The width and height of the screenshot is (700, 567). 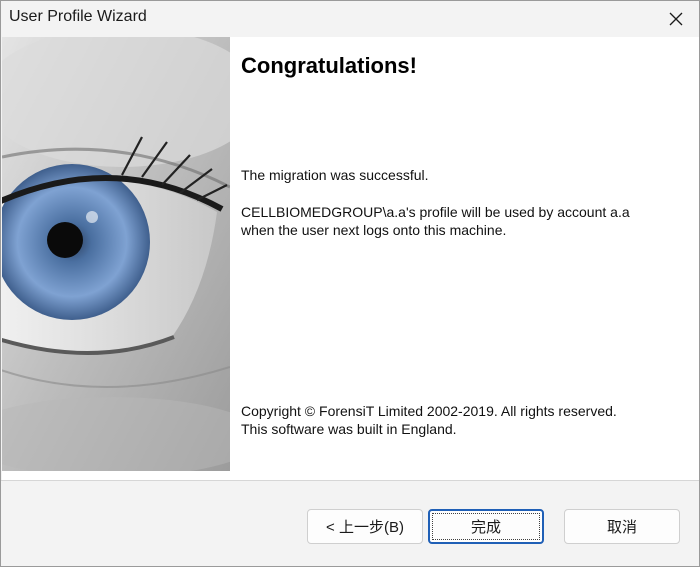 What do you see at coordinates (78, 16) in the screenshot?
I see `window-title: User Profile Wizard` at bounding box center [78, 16].